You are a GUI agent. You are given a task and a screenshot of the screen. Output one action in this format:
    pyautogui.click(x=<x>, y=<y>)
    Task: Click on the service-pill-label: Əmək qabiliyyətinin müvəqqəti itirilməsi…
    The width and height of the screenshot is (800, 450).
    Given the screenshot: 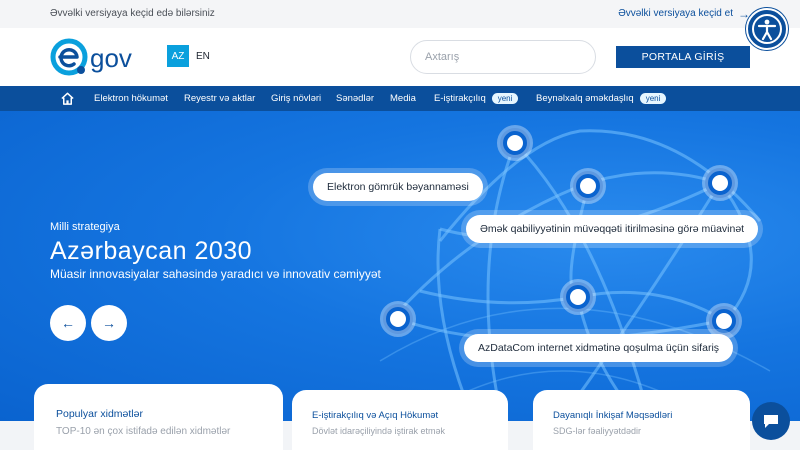 What is the action you would take?
    pyautogui.click(x=612, y=229)
    